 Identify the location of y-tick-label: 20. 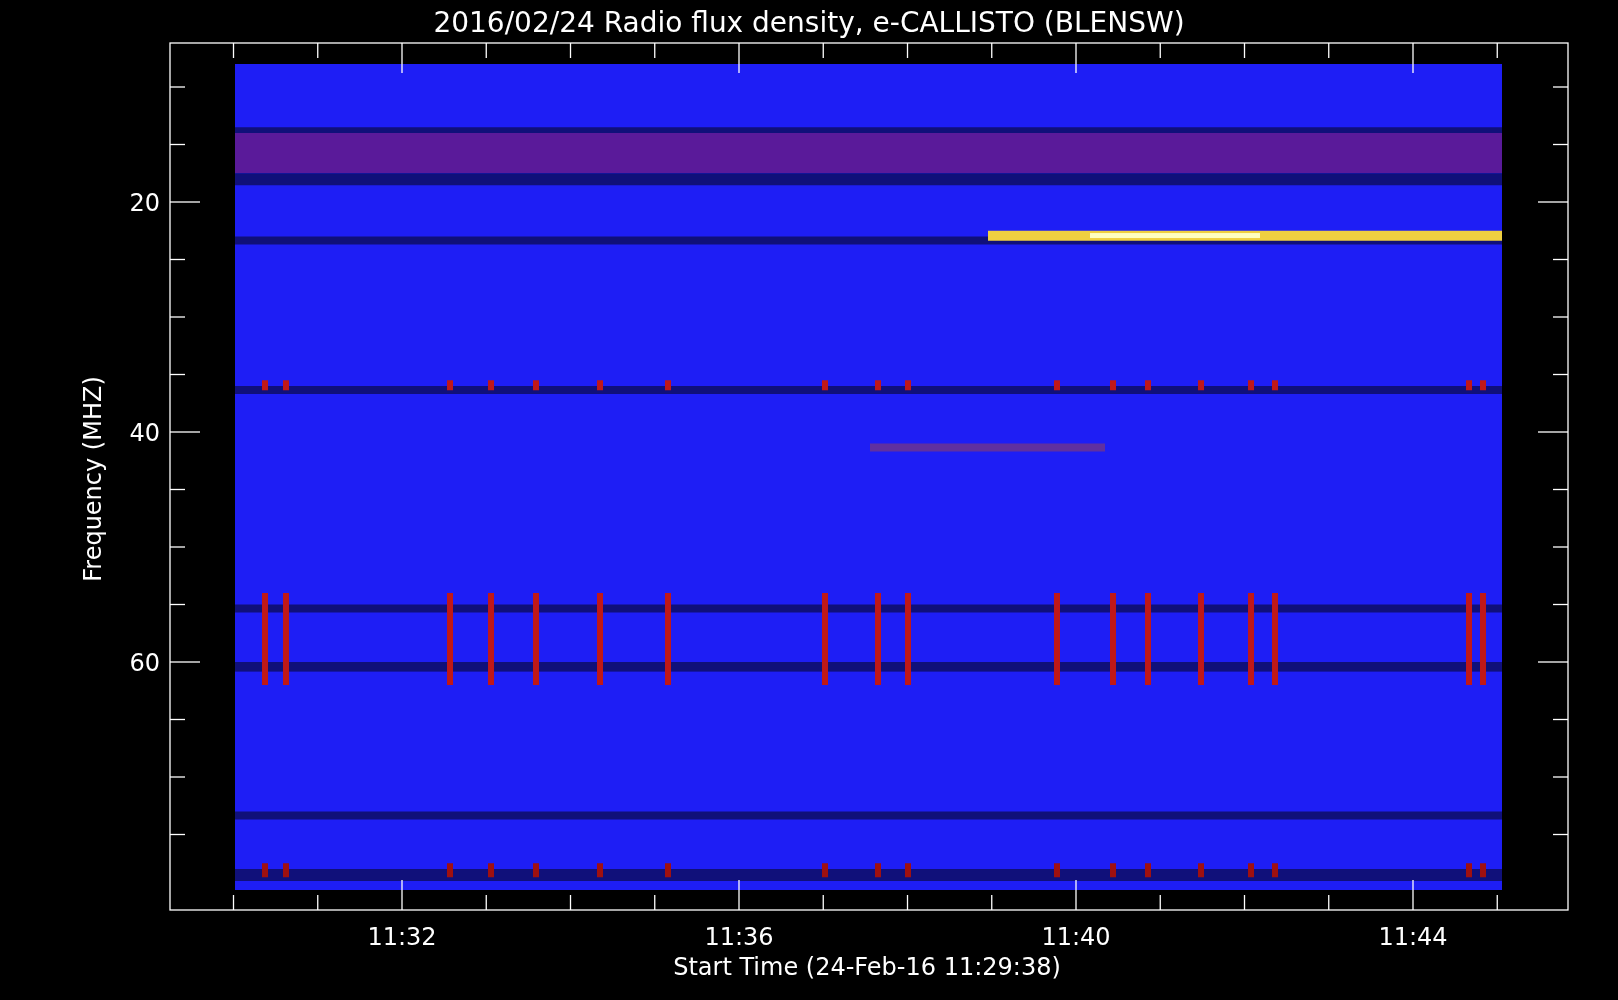
(144, 203).